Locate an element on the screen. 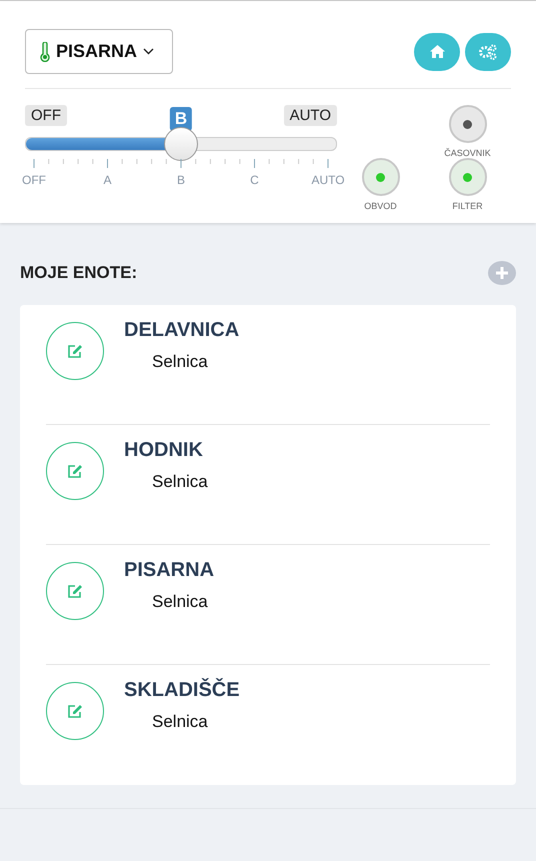 The image size is (536, 861). tick-label: C is located at coordinates (254, 180).